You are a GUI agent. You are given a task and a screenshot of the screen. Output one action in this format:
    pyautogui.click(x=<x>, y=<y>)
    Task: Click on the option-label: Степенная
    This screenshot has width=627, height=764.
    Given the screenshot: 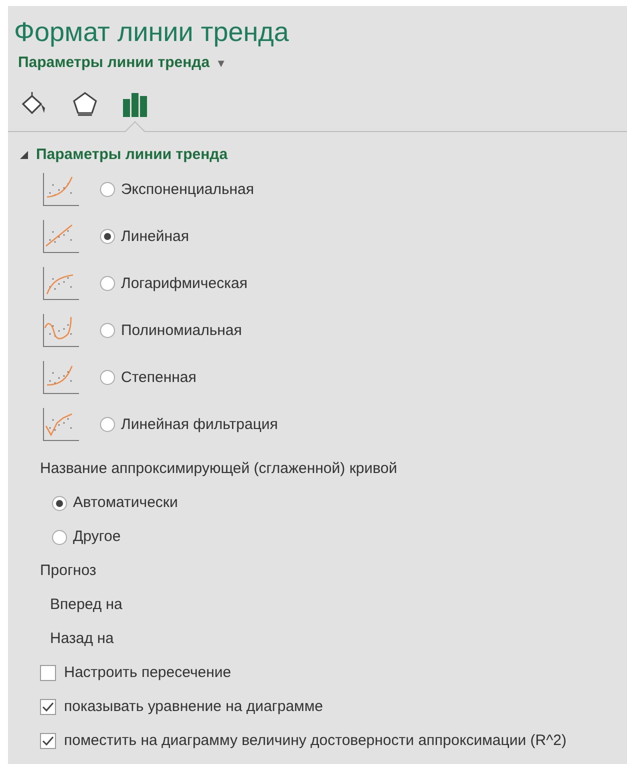 What is the action you would take?
    pyautogui.click(x=158, y=378)
    